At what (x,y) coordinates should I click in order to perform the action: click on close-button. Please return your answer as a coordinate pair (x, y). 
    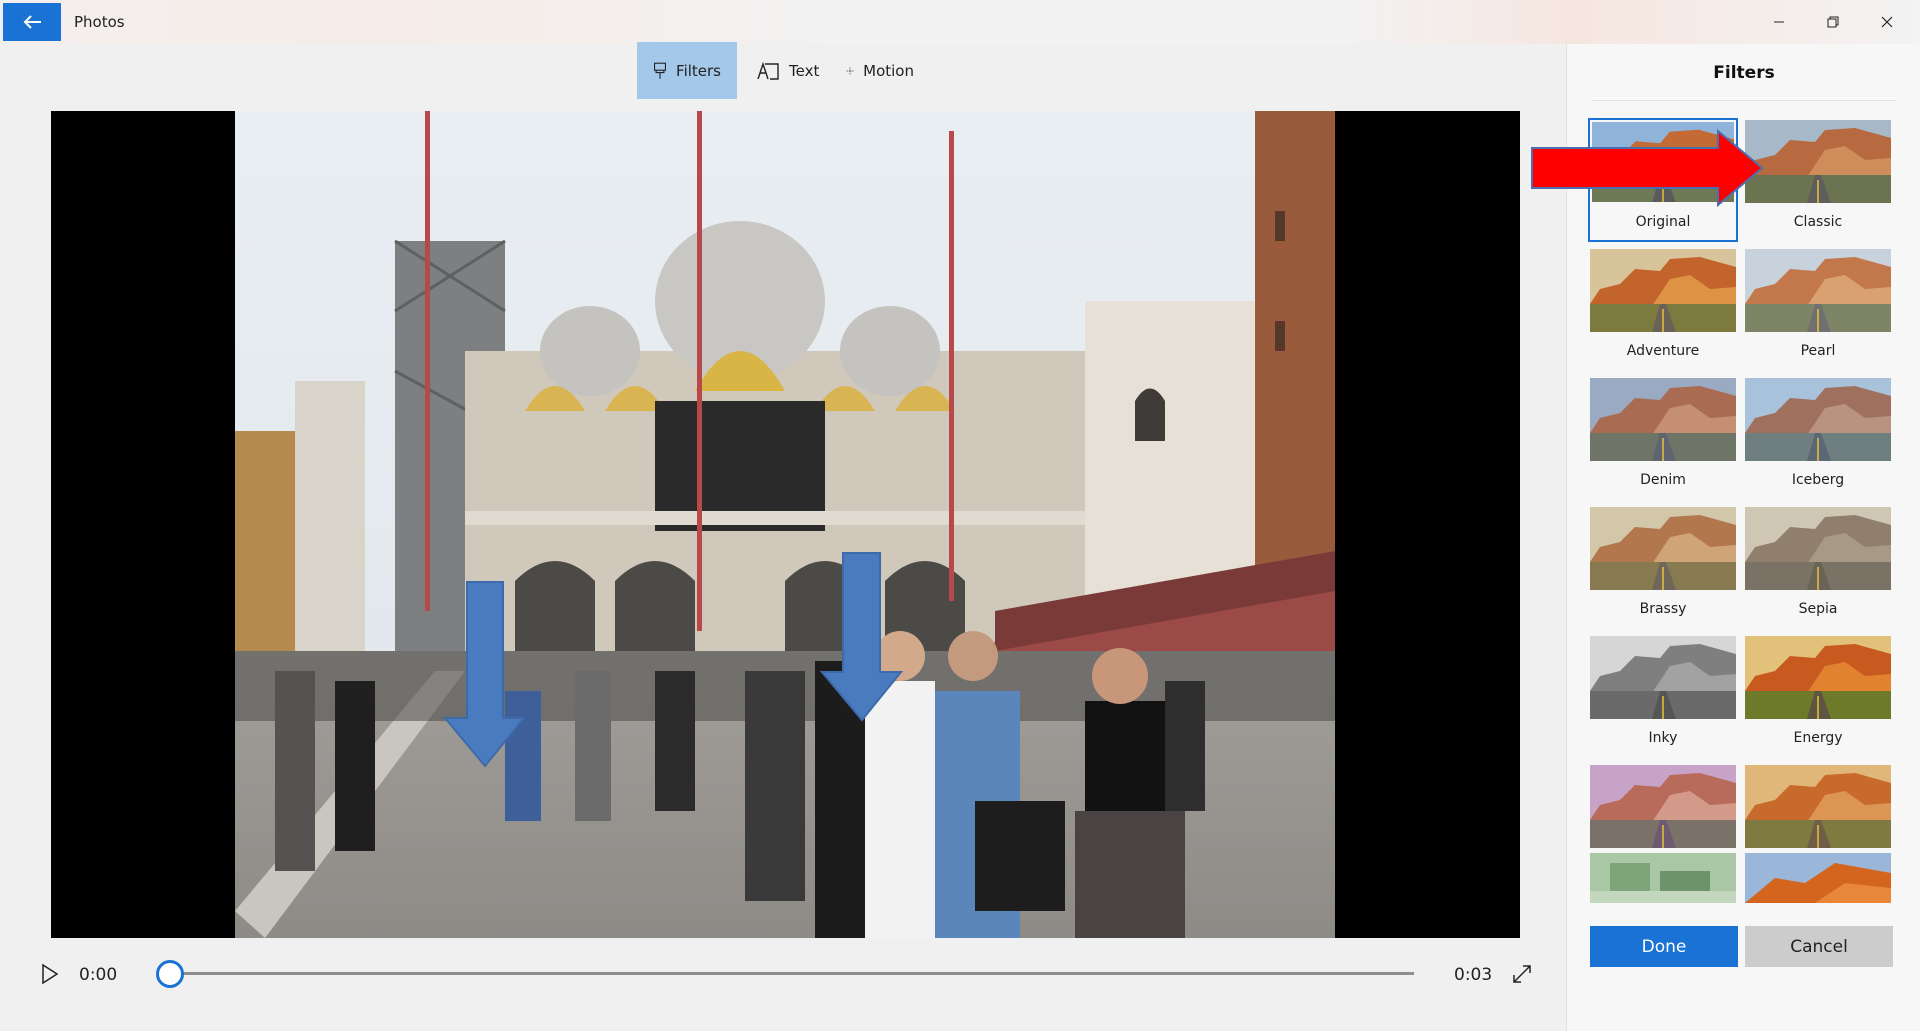
    Looking at the image, I should click on (1887, 22).